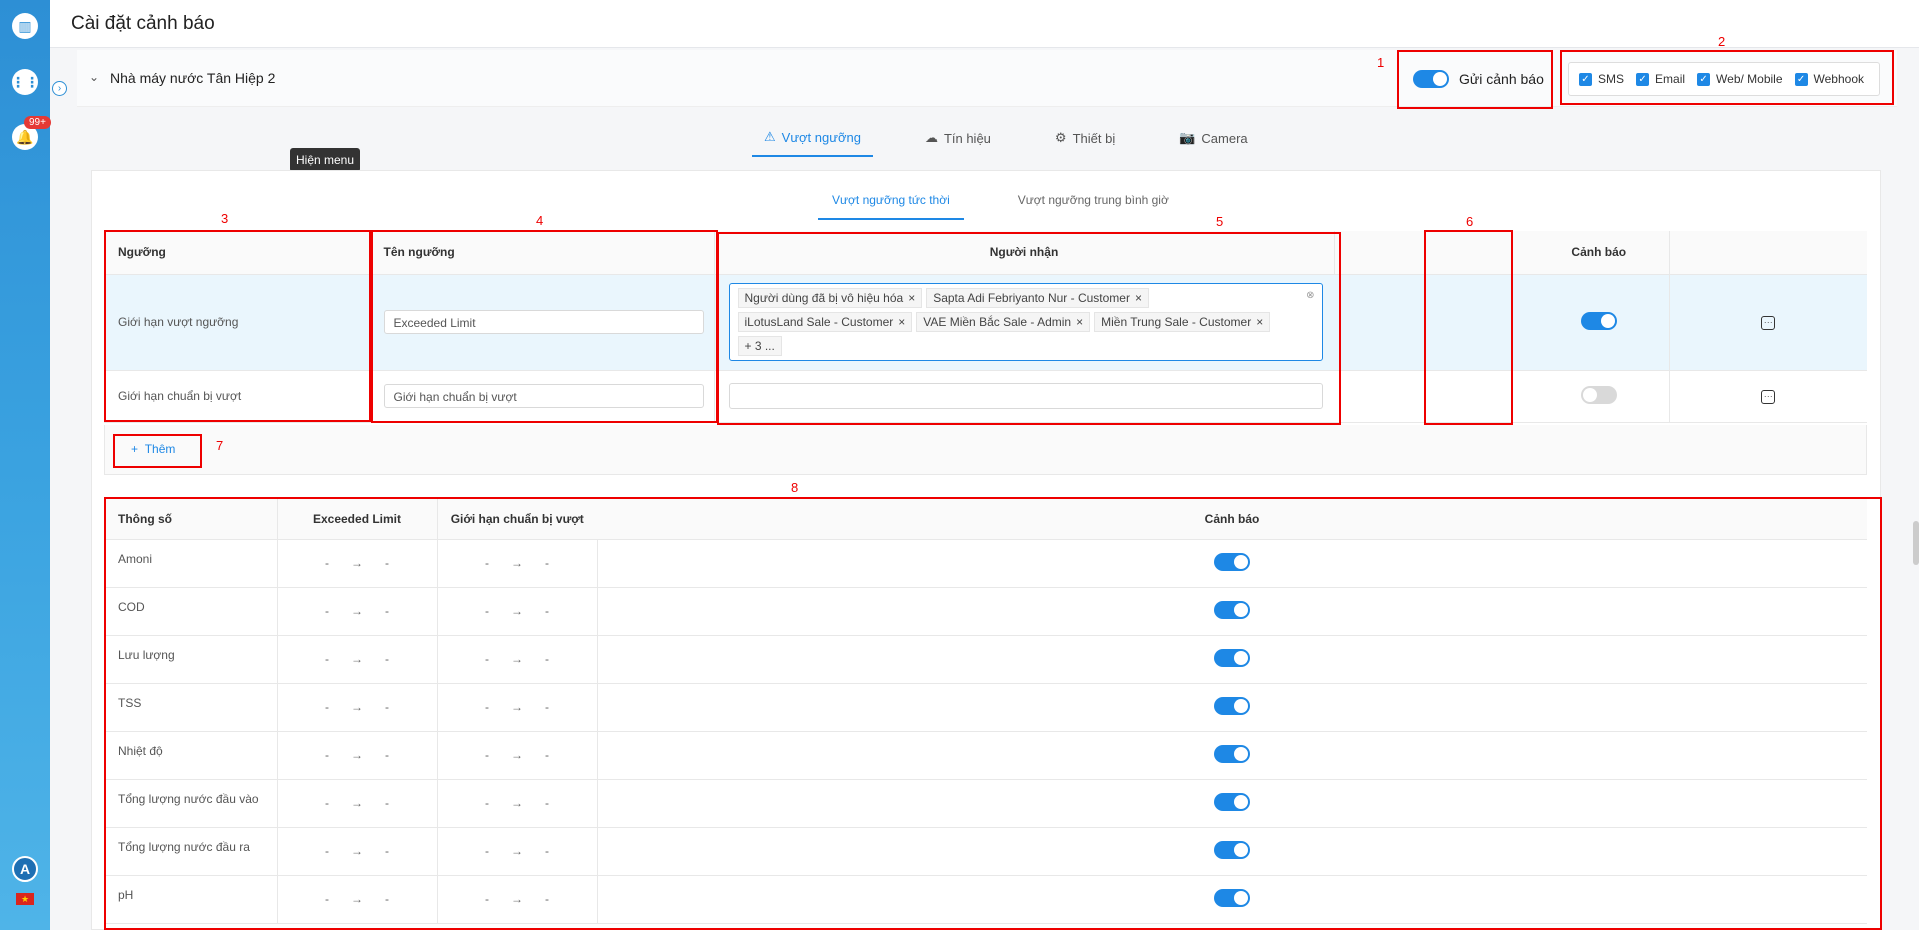  I want to click on chevron-down-icon: ⌄, so click(94, 77).